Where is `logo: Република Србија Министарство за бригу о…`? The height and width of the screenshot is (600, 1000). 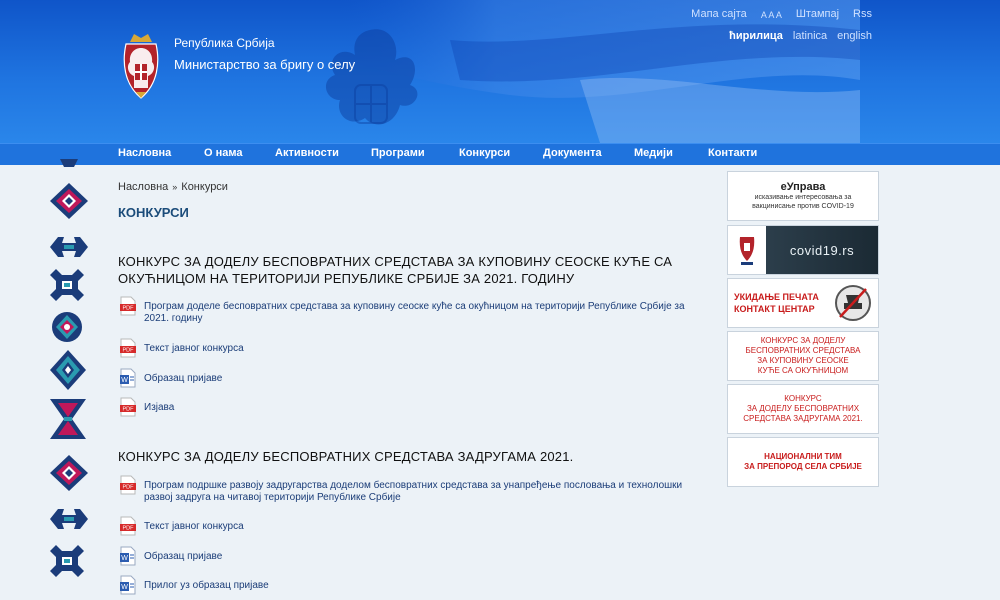 logo: Република Србија Министарство за бригу о… is located at coordinates (237, 67).